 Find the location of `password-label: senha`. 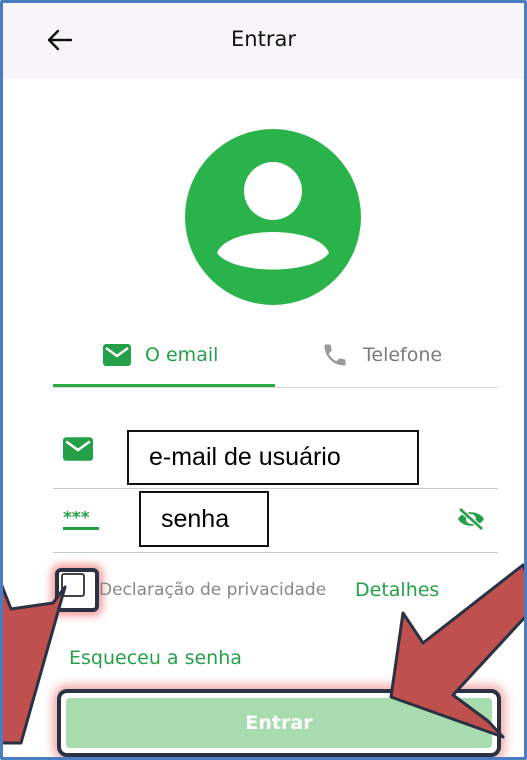

password-label: senha is located at coordinates (204, 519).